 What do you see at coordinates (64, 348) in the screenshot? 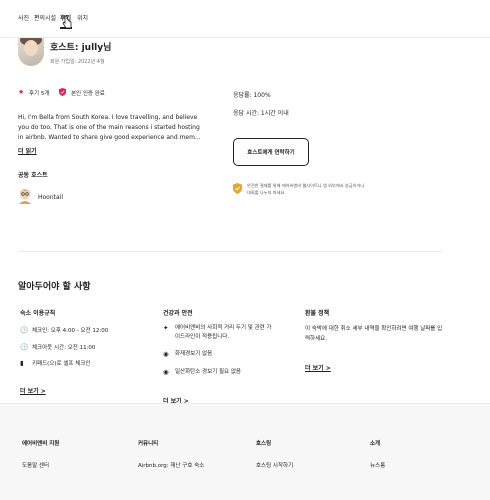
I see `rule-text: 체크아웃 시간: 오전 11:00` at bounding box center [64, 348].